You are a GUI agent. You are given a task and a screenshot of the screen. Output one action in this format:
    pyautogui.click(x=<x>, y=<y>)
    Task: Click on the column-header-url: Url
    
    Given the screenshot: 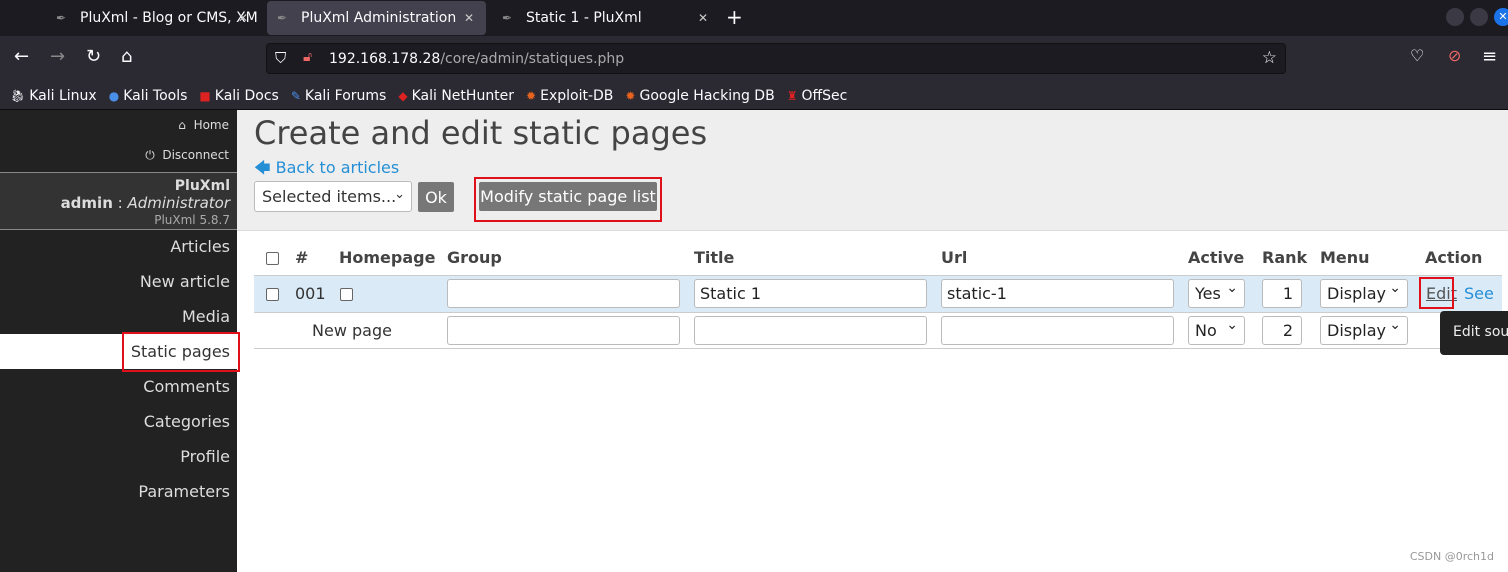 What is the action you would take?
    pyautogui.click(x=954, y=257)
    